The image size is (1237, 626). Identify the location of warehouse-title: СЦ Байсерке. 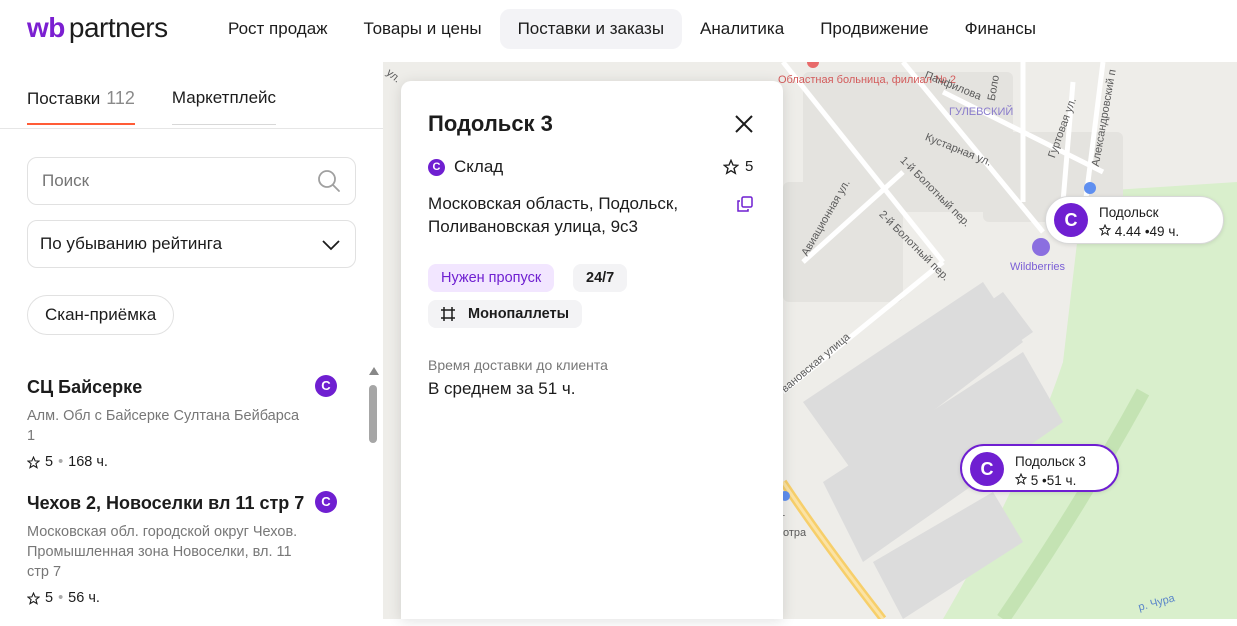
(85, 387).